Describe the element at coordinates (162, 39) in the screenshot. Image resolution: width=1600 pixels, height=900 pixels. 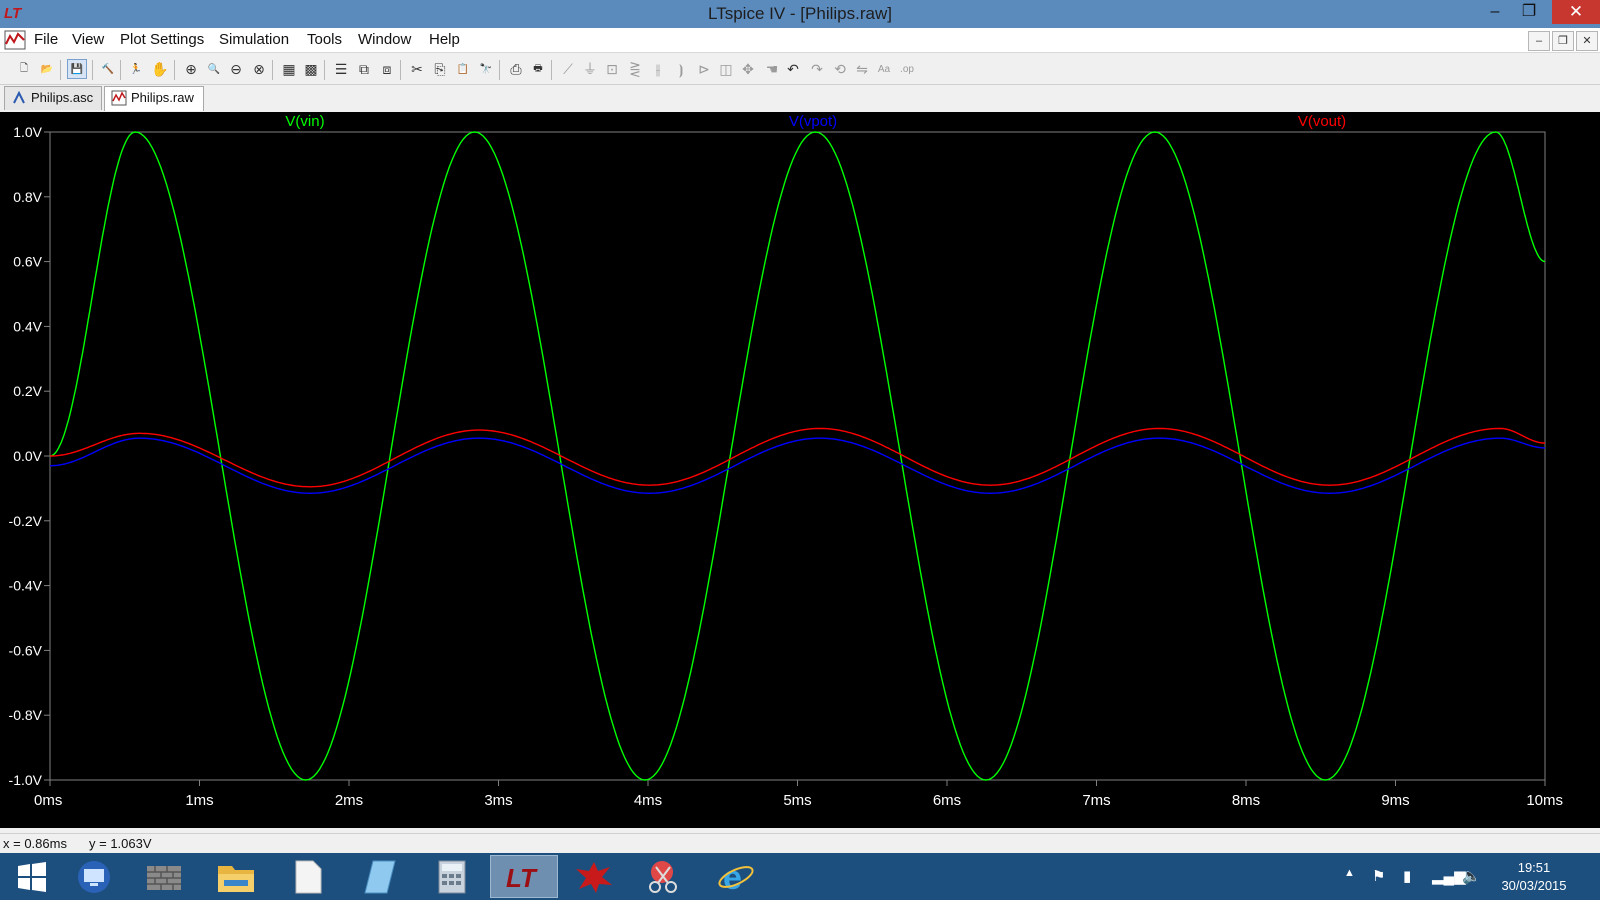
I see `menu-plot-settings: Plot Settings` at that location.